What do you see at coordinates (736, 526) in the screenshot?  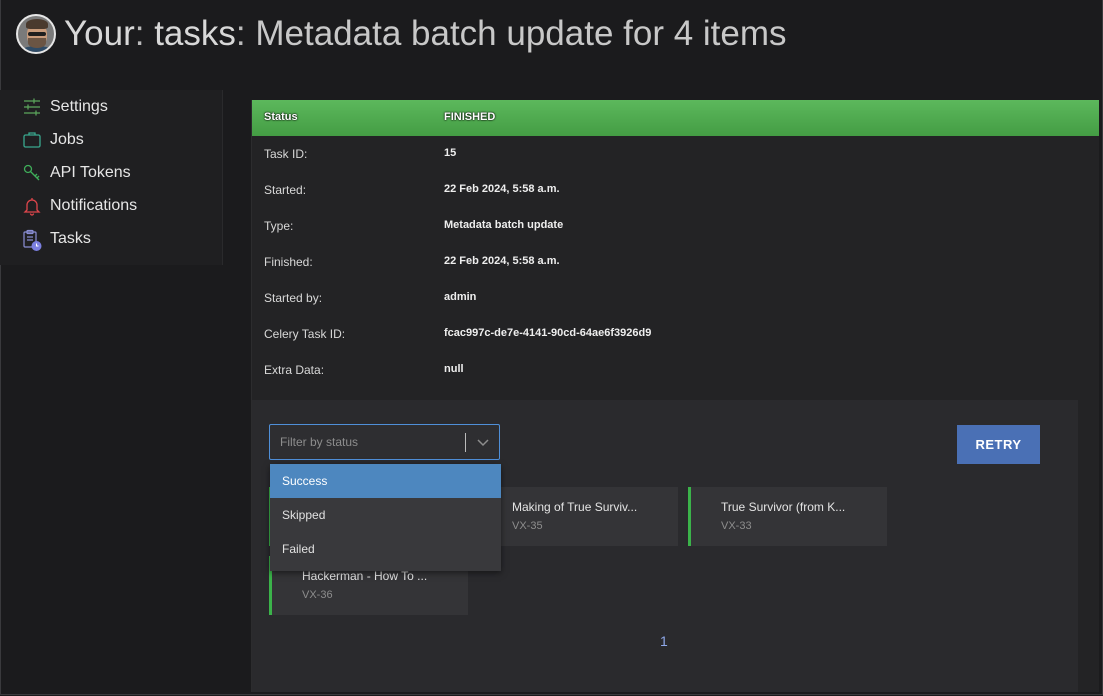 I see `task-item-id: VX-33` at bounding box center [736, 526].